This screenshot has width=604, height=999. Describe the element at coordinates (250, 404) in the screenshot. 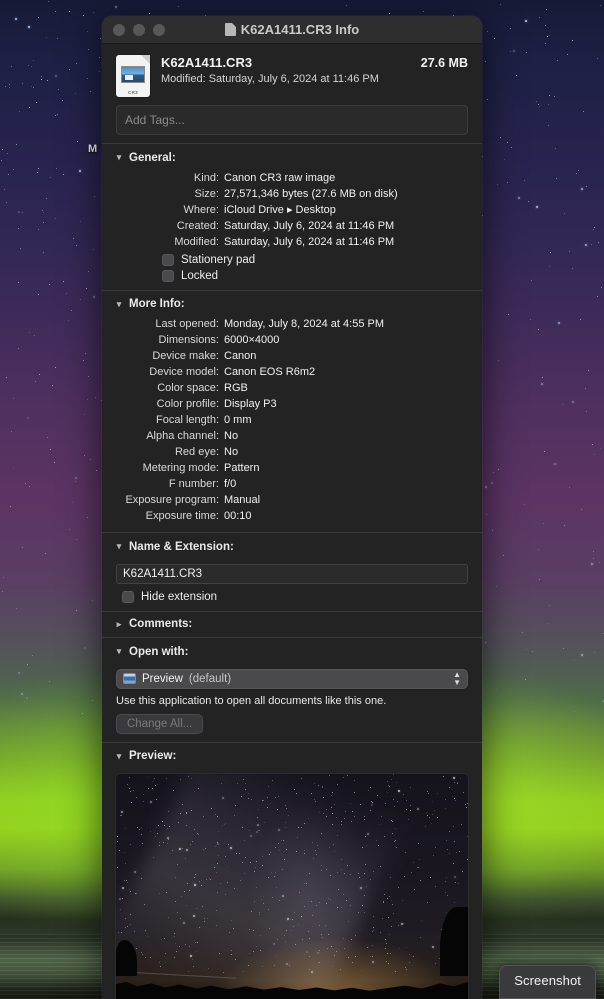

I see `color-profile-value: Display P3` at that location.